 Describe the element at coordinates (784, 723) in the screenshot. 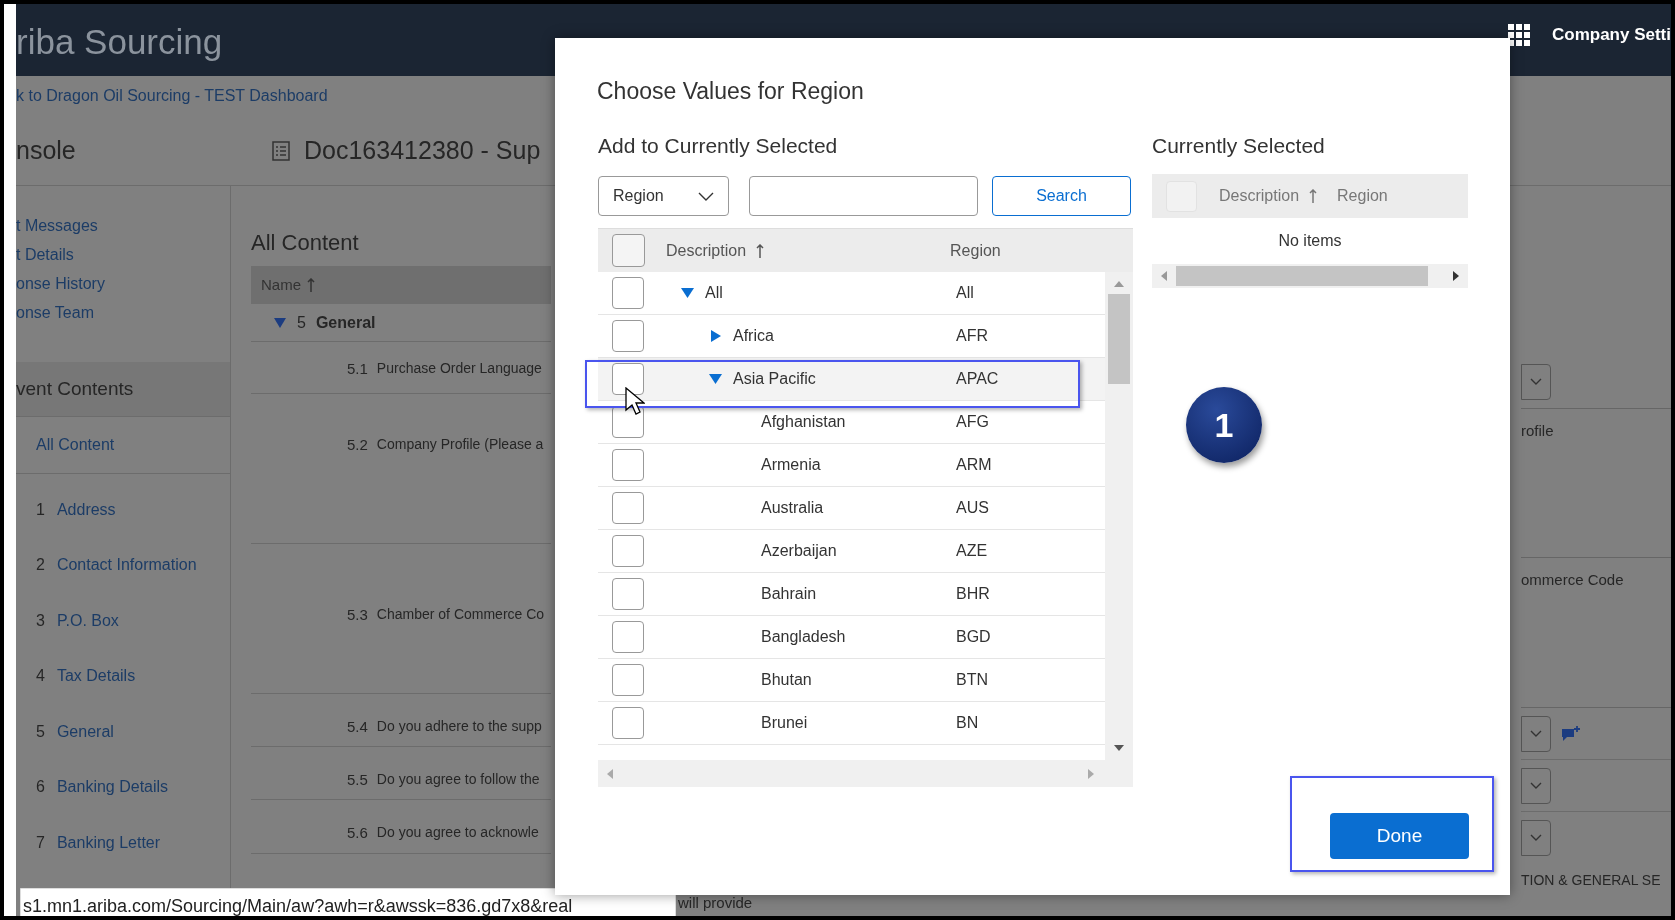

I see `region-name: Brunei` at that location.